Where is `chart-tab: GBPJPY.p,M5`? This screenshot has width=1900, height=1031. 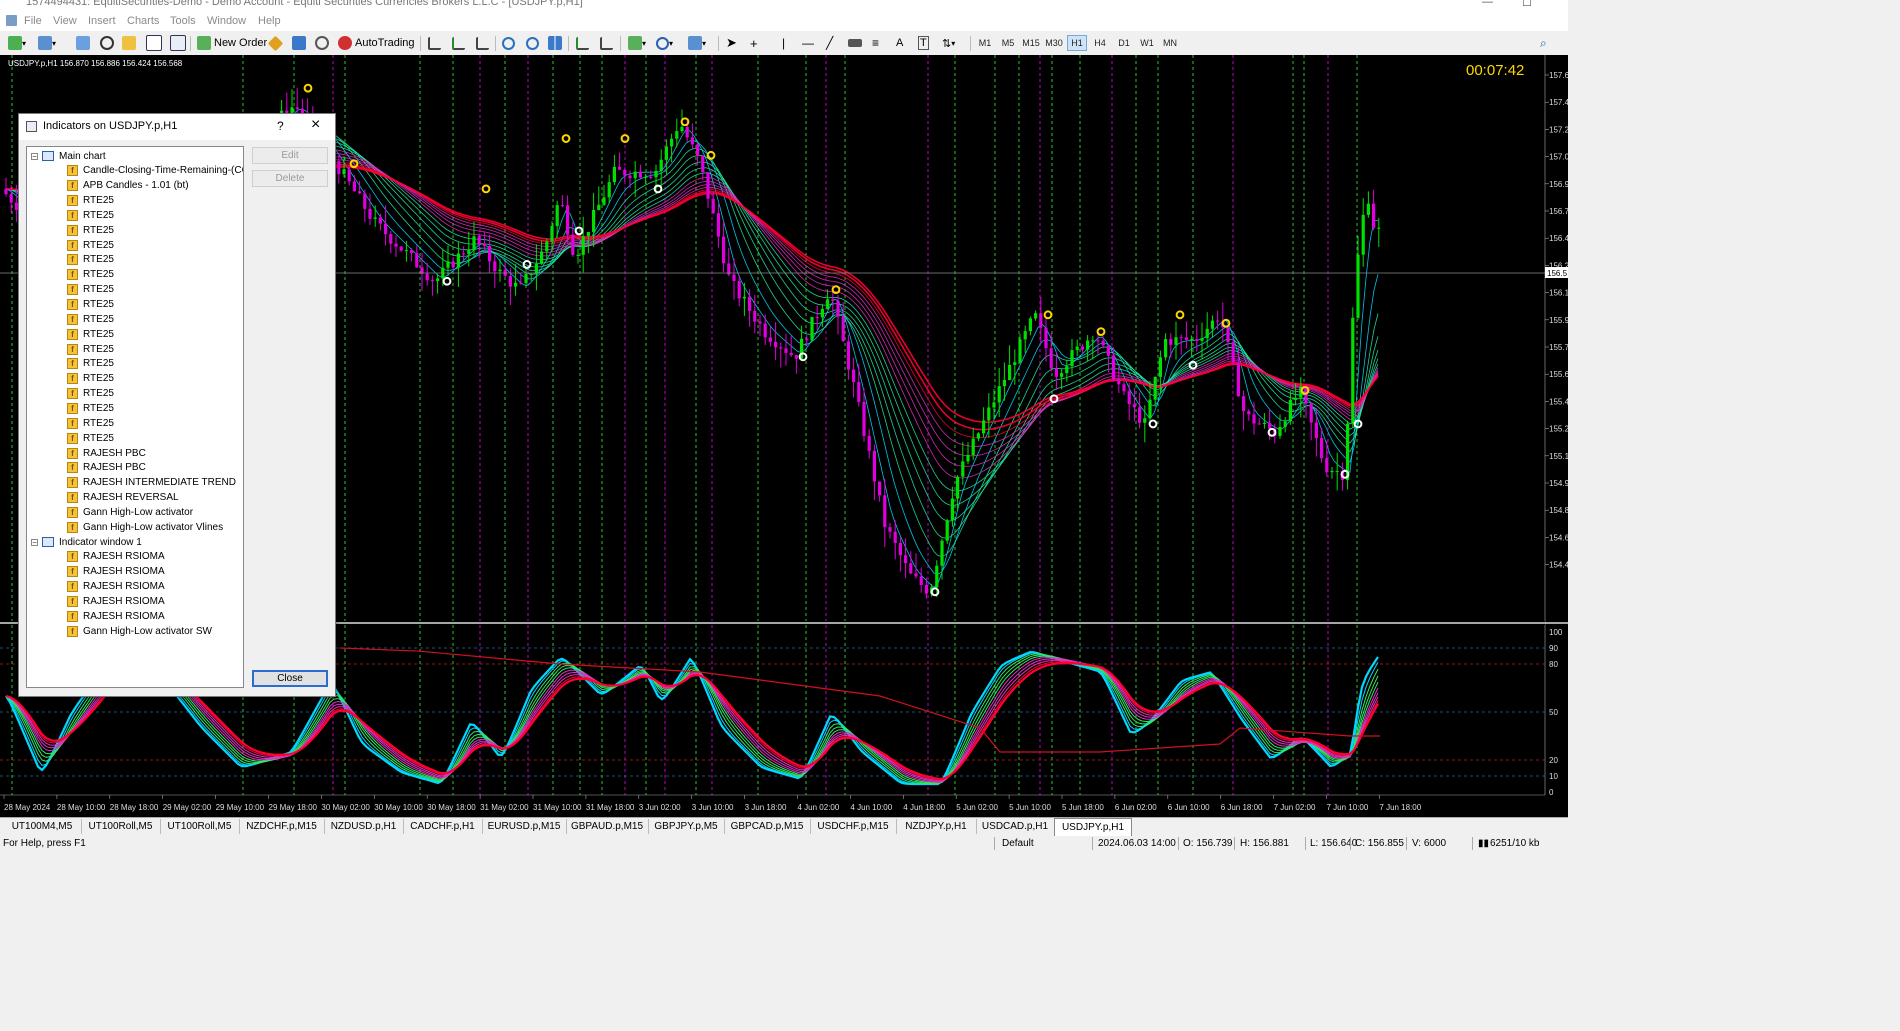
chart-tab: GBPJPY.p,M5 is located at coordinates (686, 826).